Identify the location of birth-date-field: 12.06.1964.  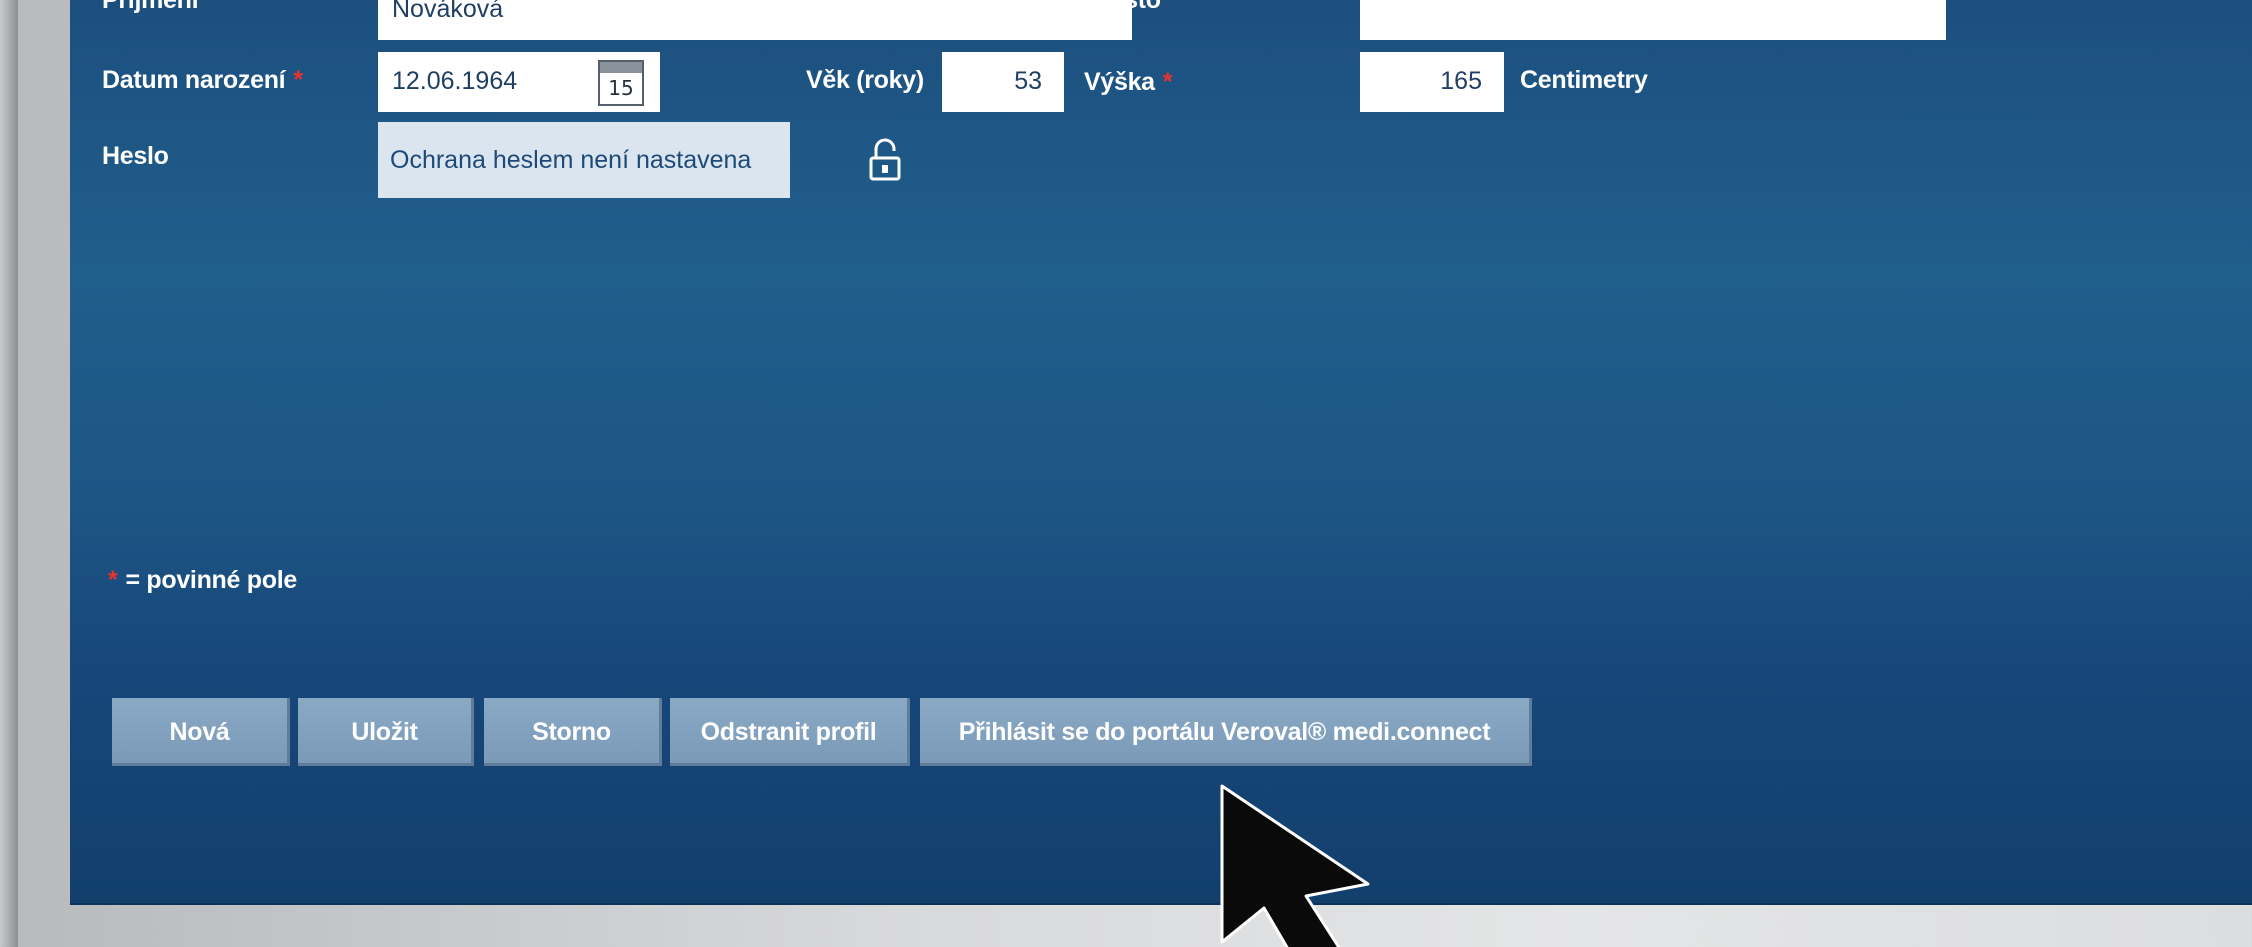
(474, 82).